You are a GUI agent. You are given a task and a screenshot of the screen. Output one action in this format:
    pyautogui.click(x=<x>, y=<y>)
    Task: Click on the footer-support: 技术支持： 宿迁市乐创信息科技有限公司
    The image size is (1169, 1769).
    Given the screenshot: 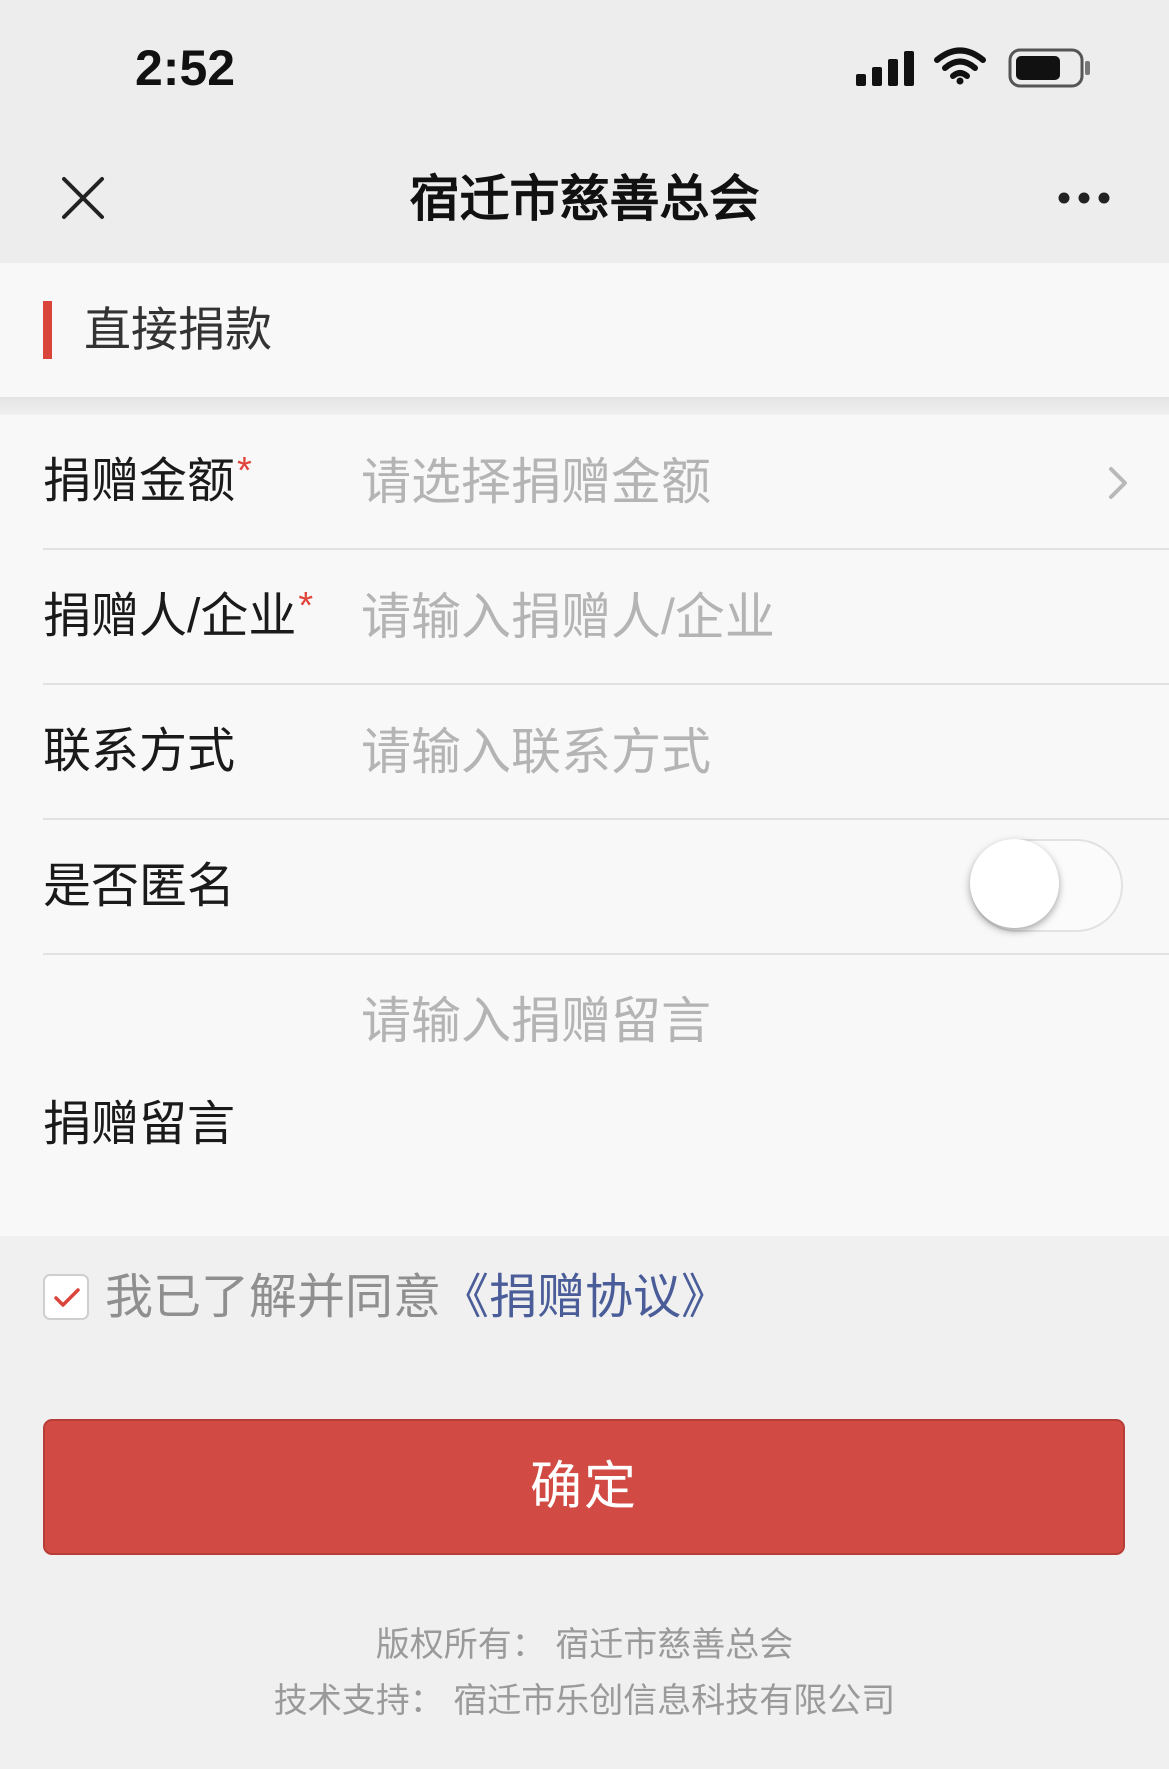 What is the action you would take?
    pyautogui.click(x=584, y=1701)
    